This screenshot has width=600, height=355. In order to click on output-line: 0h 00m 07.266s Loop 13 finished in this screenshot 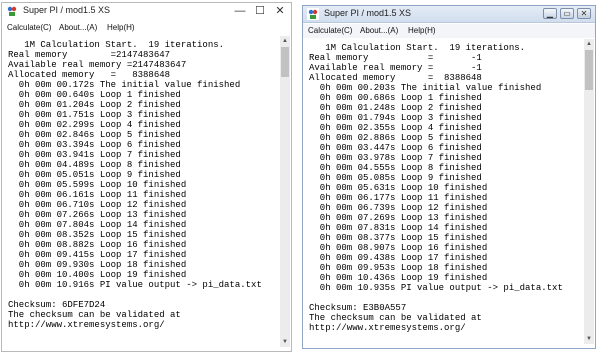, I will do `click(97, 215)`.